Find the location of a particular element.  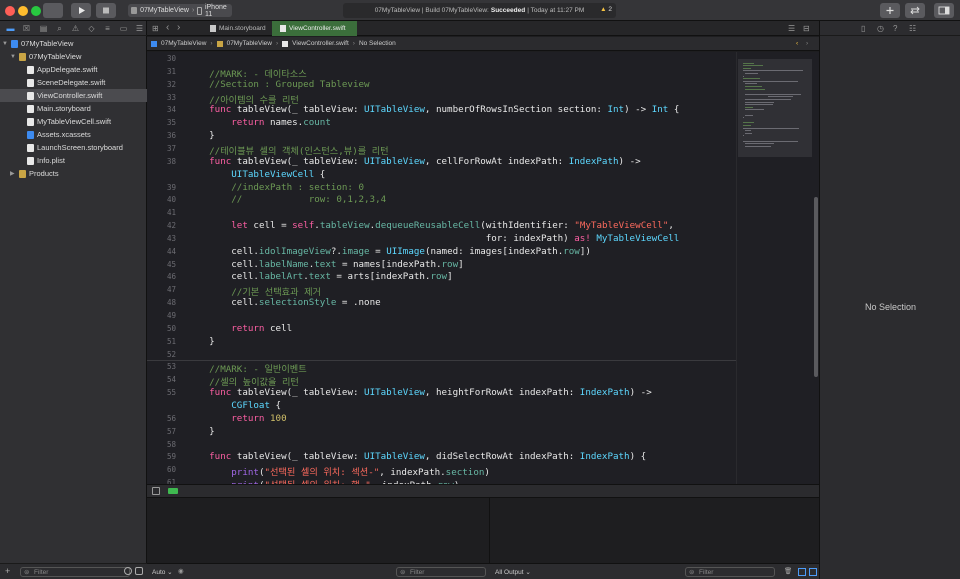

symbol-icon: ▤ is located at coordinates (43, 28).